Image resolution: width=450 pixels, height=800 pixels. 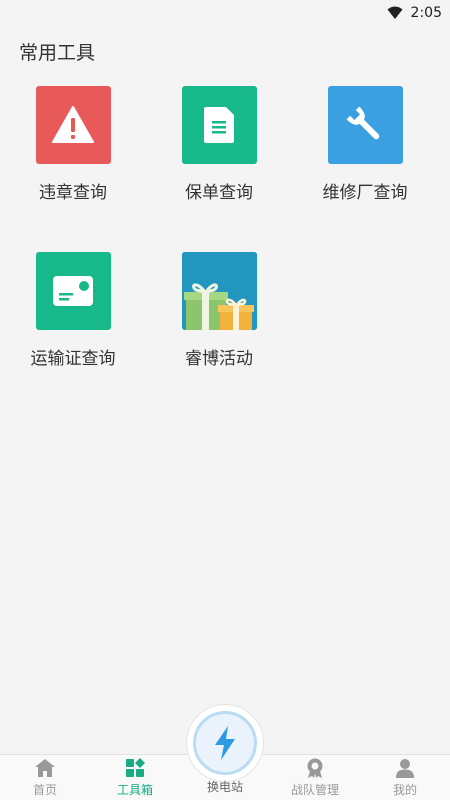 I want to click on section-title: 常用工具, so click(x=57, y=53).